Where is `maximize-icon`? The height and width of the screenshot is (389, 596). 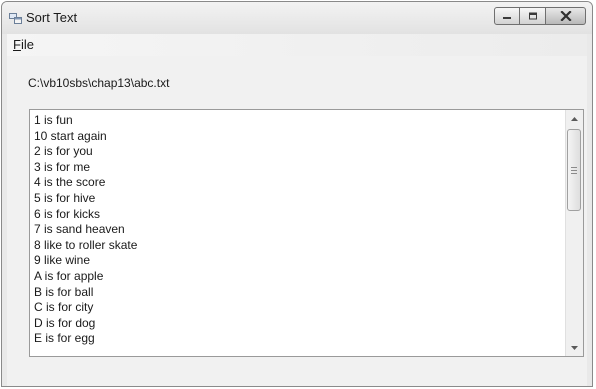 maximize-icon is located at coordinates (532, 16).